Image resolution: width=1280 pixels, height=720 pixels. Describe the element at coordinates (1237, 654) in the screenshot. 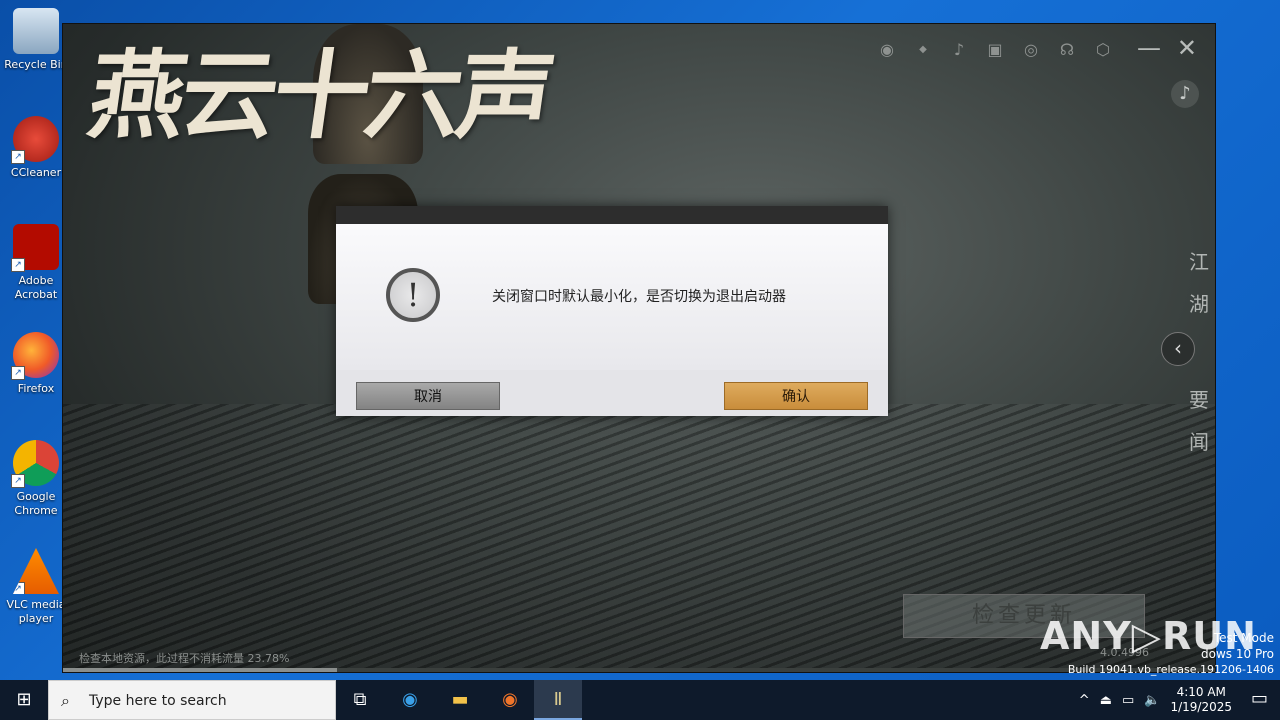

I see `test-mode-line: dows 10 Pro` at that location.